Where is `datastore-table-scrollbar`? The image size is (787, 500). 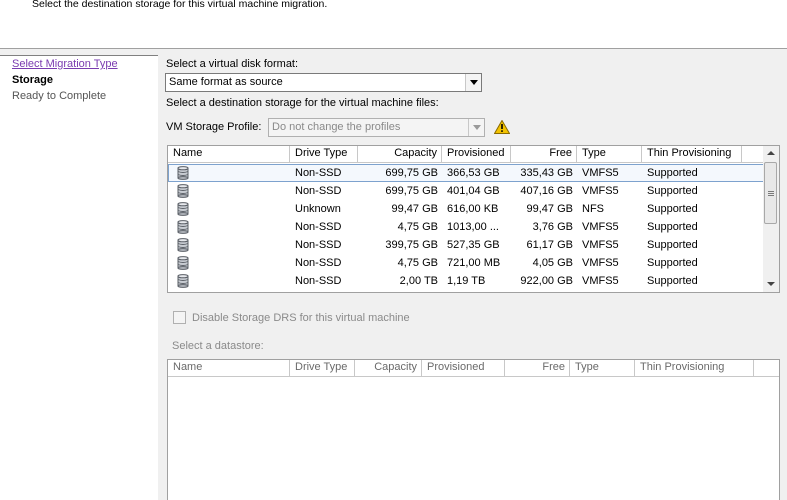 datastore-table-scrollbar is located at coordinates (771, 219).